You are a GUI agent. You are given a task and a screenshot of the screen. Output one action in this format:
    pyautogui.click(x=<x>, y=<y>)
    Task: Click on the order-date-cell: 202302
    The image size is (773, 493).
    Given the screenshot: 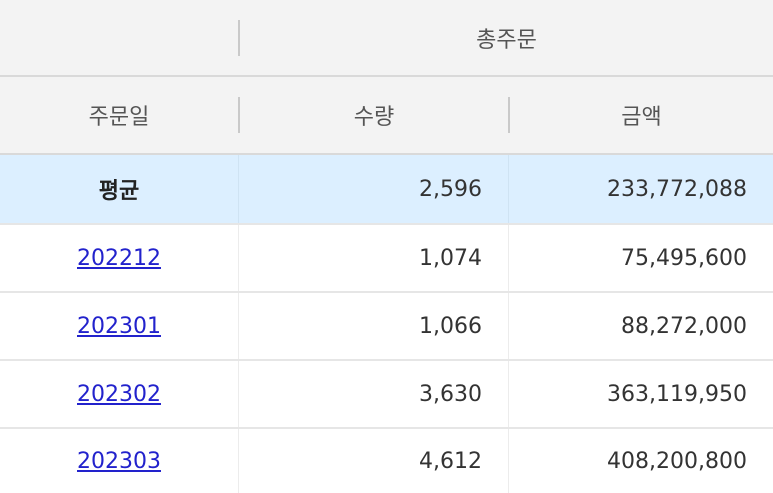 What is the action you would take?
    pyautogui.click(x=119, y=394)
    